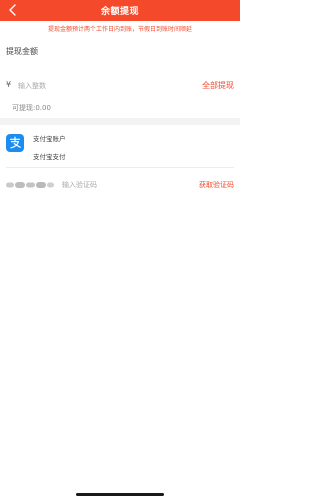  What do you see at coordinates (120, 145) in the screenshot?
I see `payment-account-row: 支付宝账户 支付宝支付` at bounding box center [120, 145].